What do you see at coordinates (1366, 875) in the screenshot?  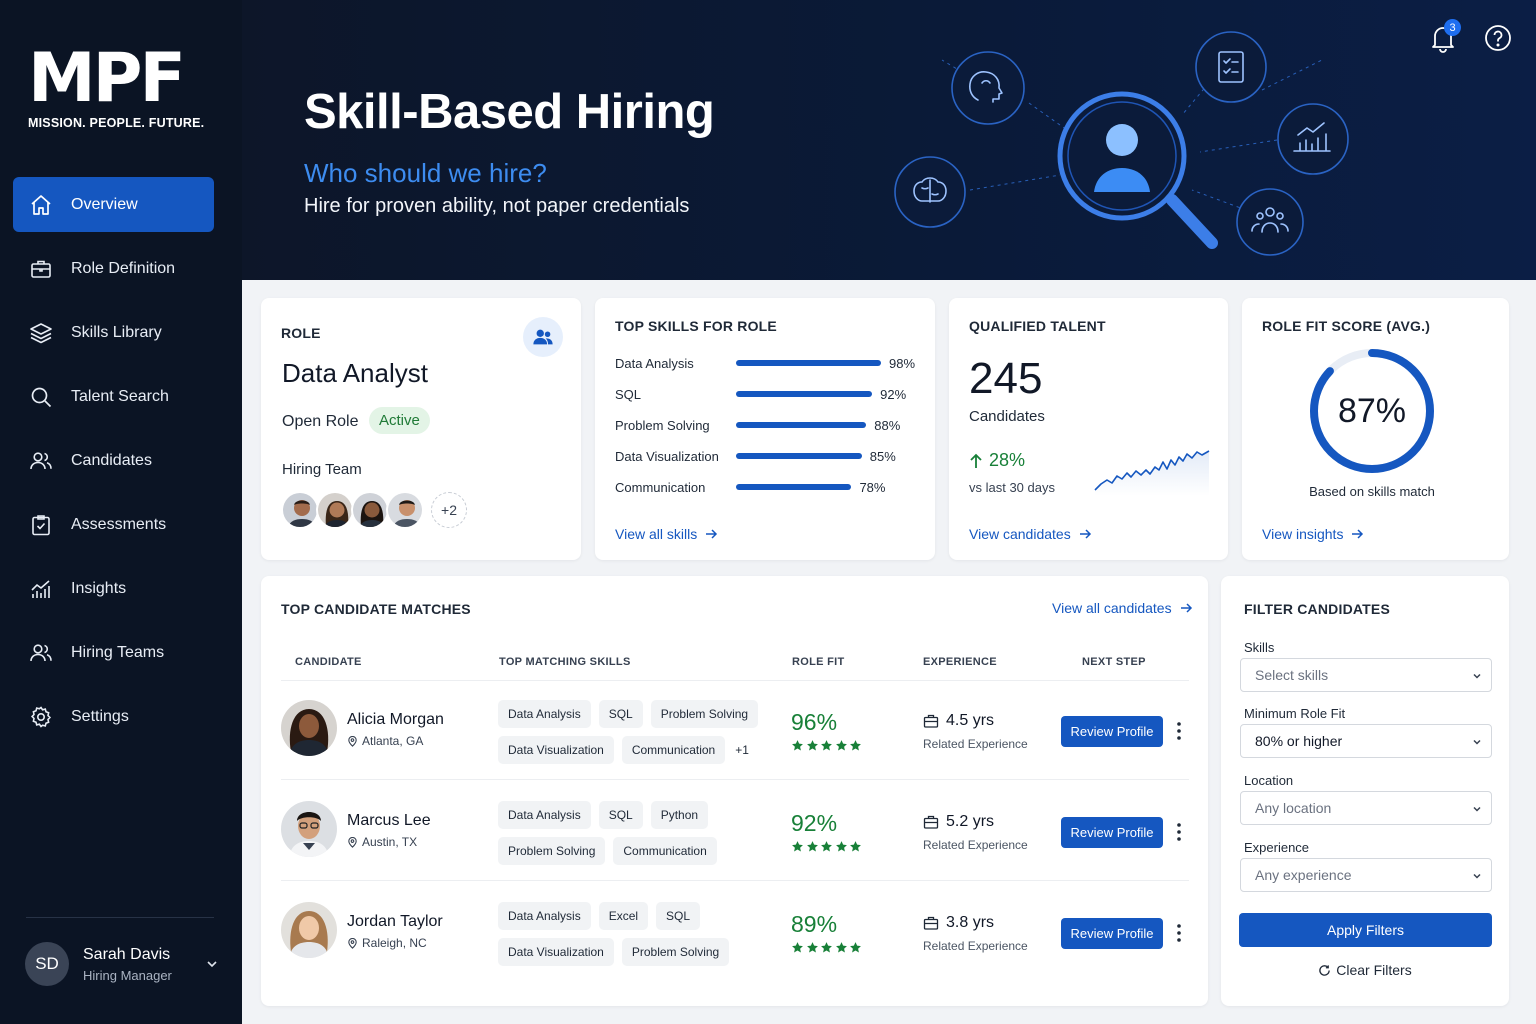 I see `experience-select: Any experience` at bounding box center [1366, 875].